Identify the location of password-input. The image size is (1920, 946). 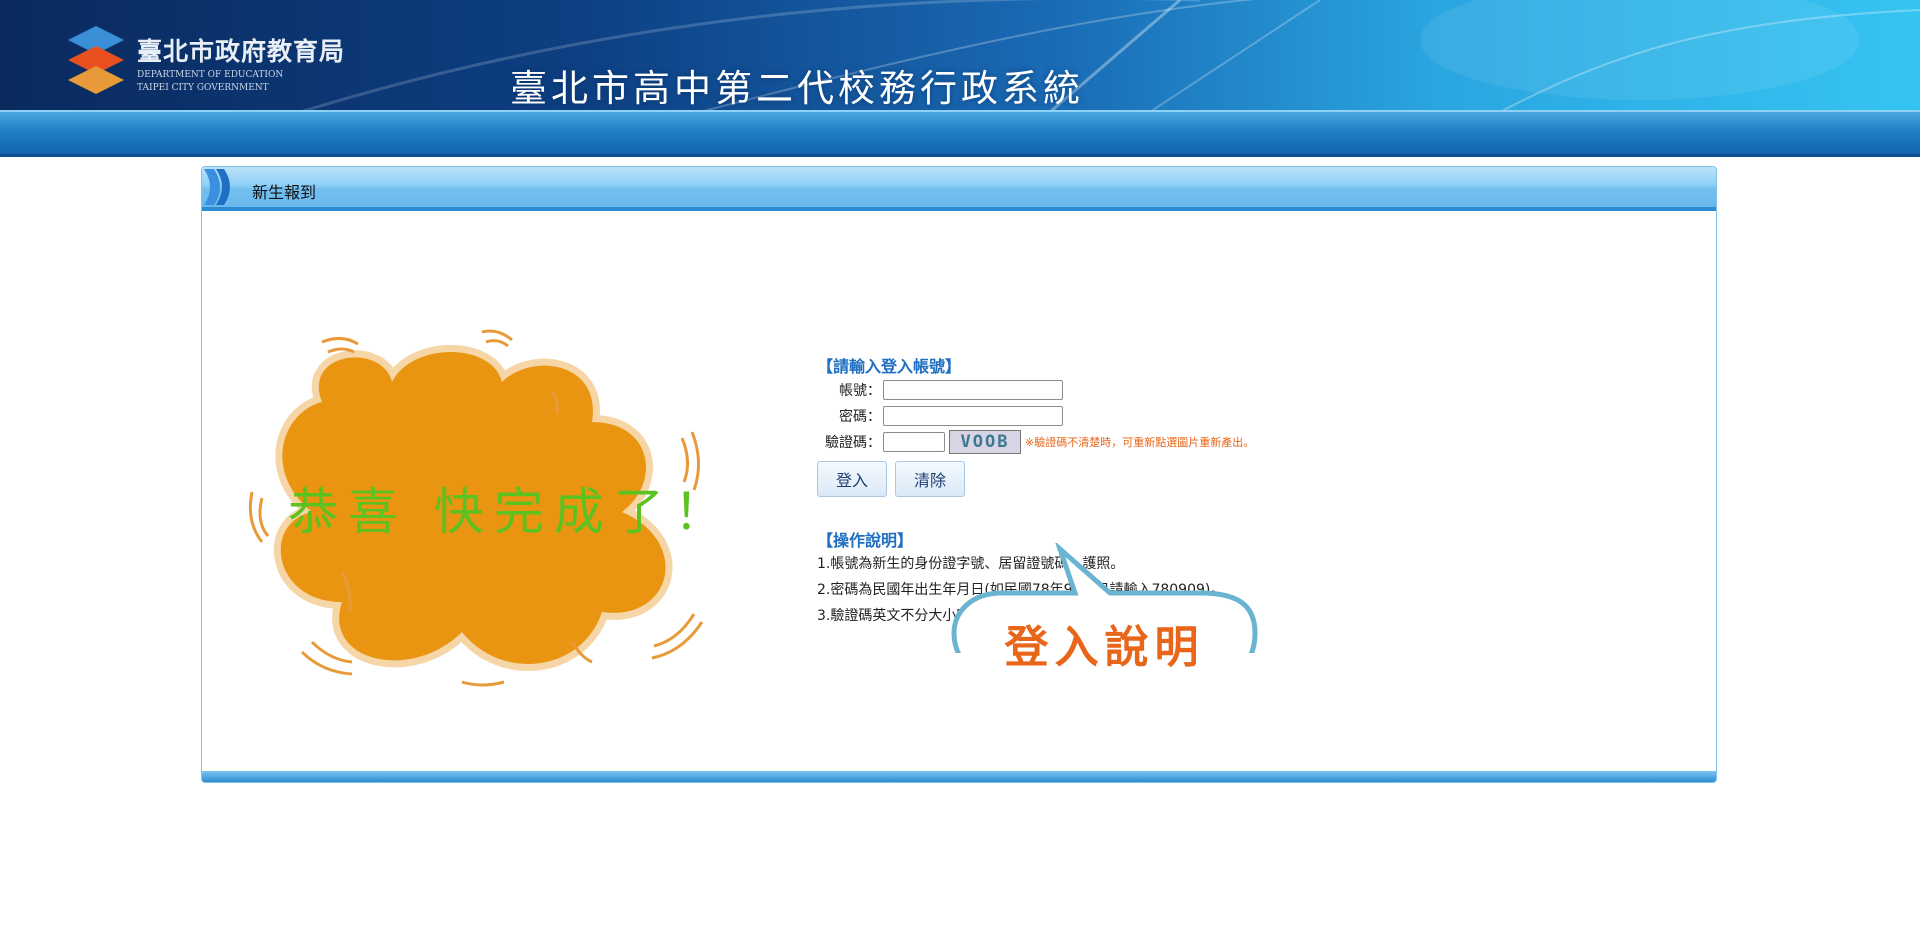
(973, 416).